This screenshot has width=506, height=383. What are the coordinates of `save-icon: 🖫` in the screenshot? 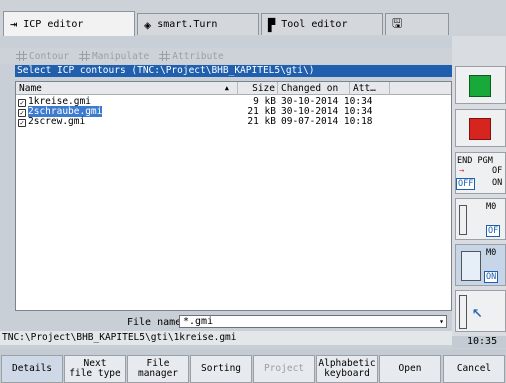 It's located at (397, 23).